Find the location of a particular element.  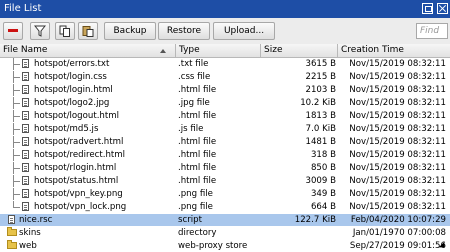

file-type: directory is located at coordinates (197, 233).